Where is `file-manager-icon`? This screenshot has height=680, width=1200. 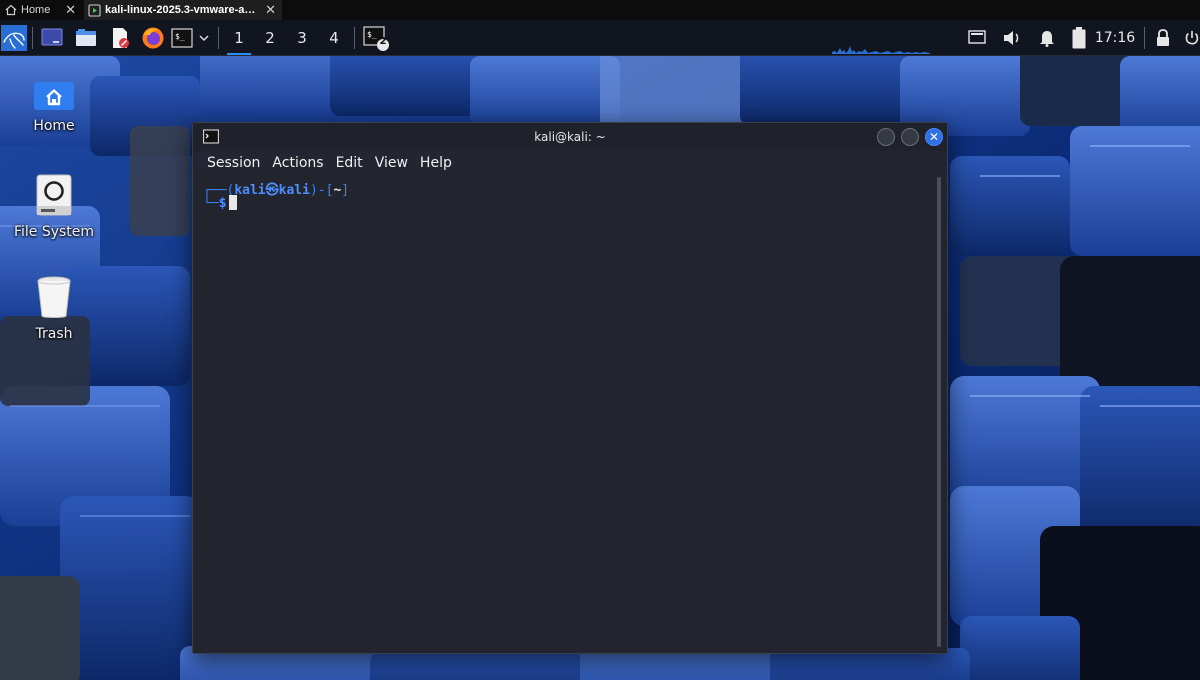 file-manager-icon is located at coordinates (86, 38).